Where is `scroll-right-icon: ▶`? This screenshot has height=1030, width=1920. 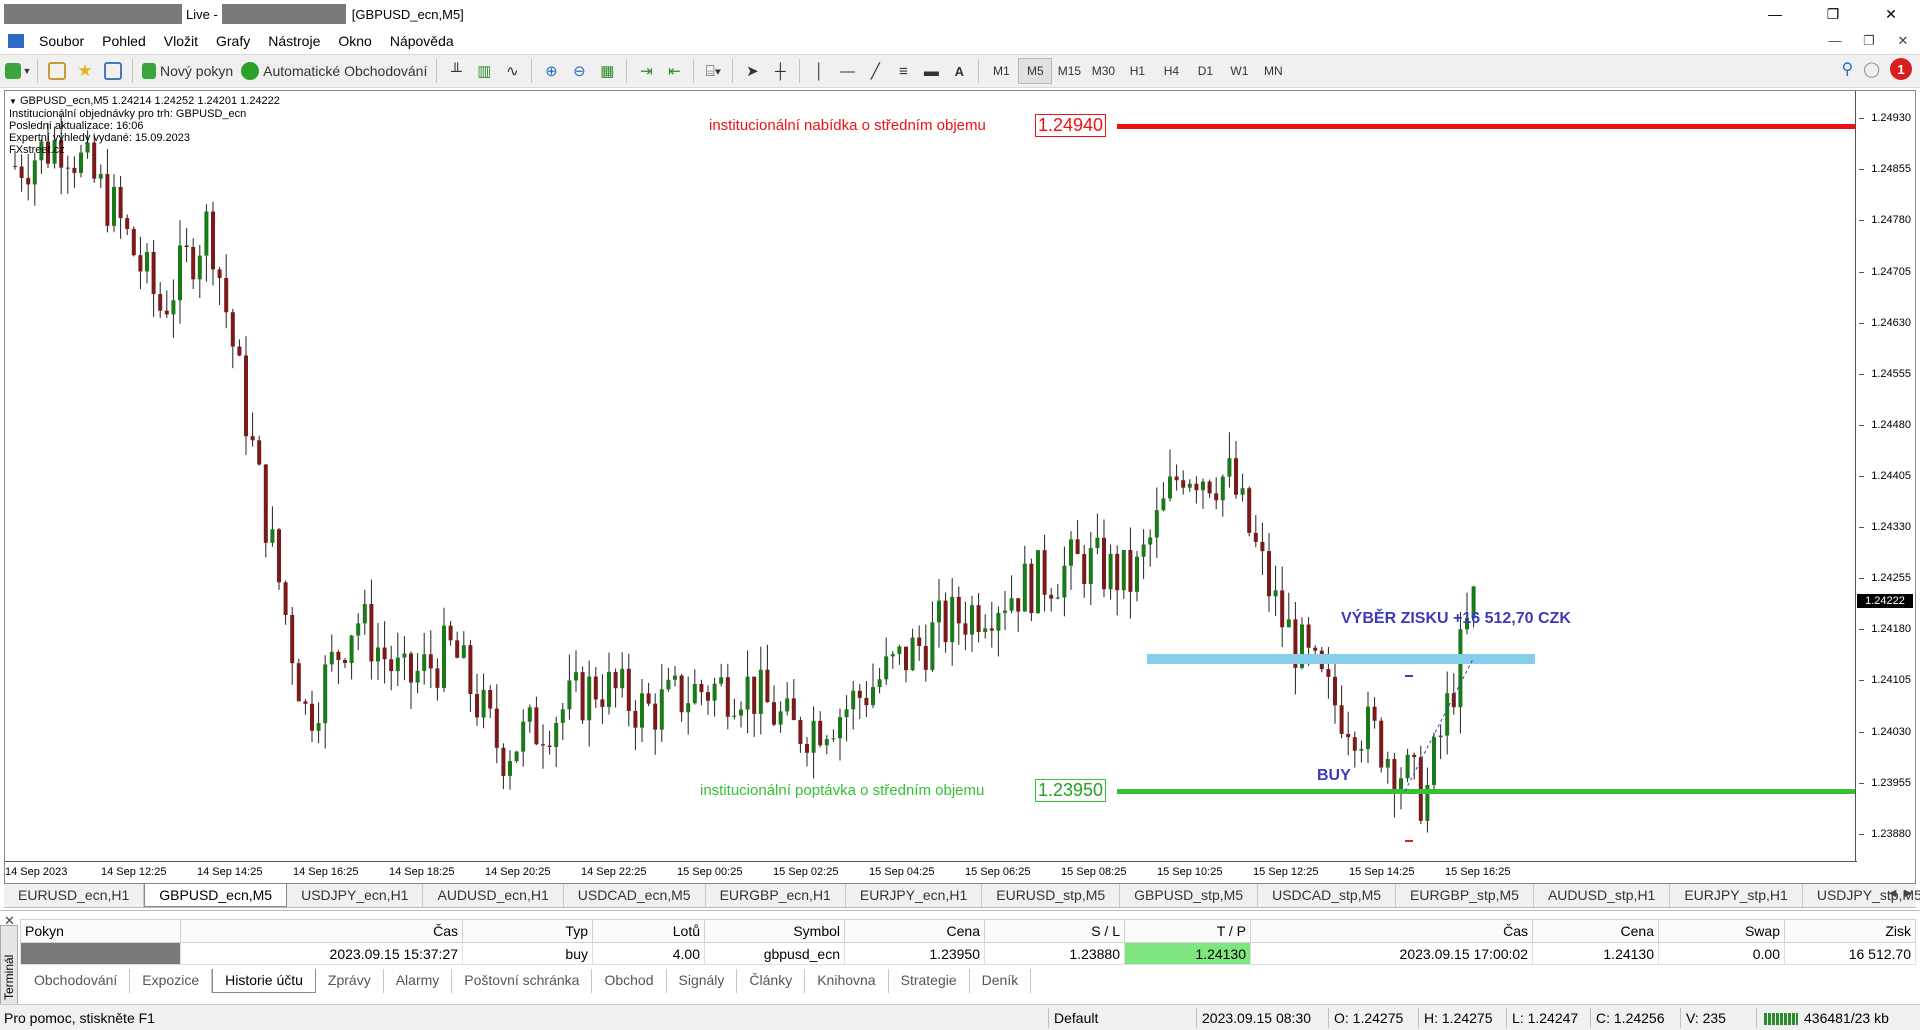
scroll-right-icon: ▶ is located at coordinates (1908, 893).